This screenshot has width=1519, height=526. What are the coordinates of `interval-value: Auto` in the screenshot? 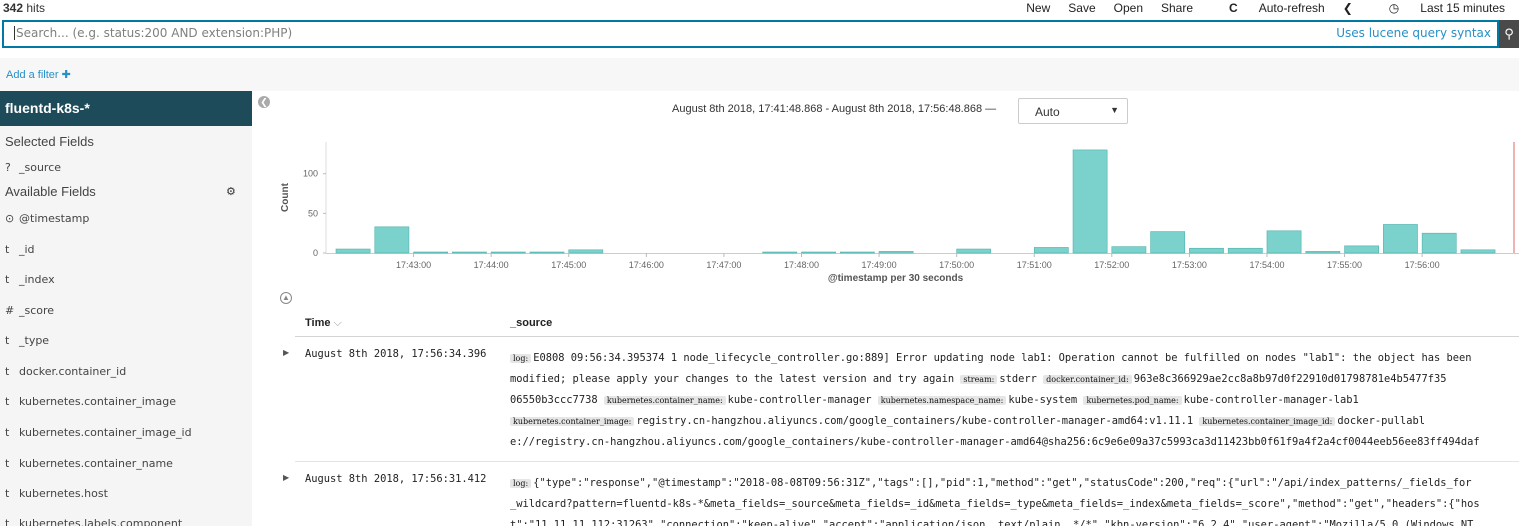 It's located at (1047, 112).